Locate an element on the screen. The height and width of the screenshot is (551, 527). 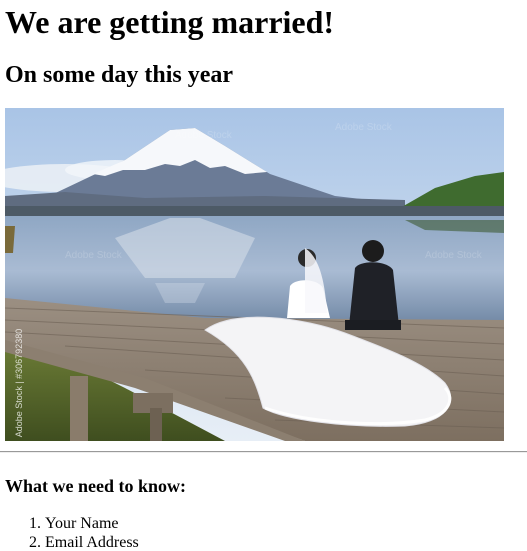
needs-item-email: Email Address is located at coordinates (92, 542).